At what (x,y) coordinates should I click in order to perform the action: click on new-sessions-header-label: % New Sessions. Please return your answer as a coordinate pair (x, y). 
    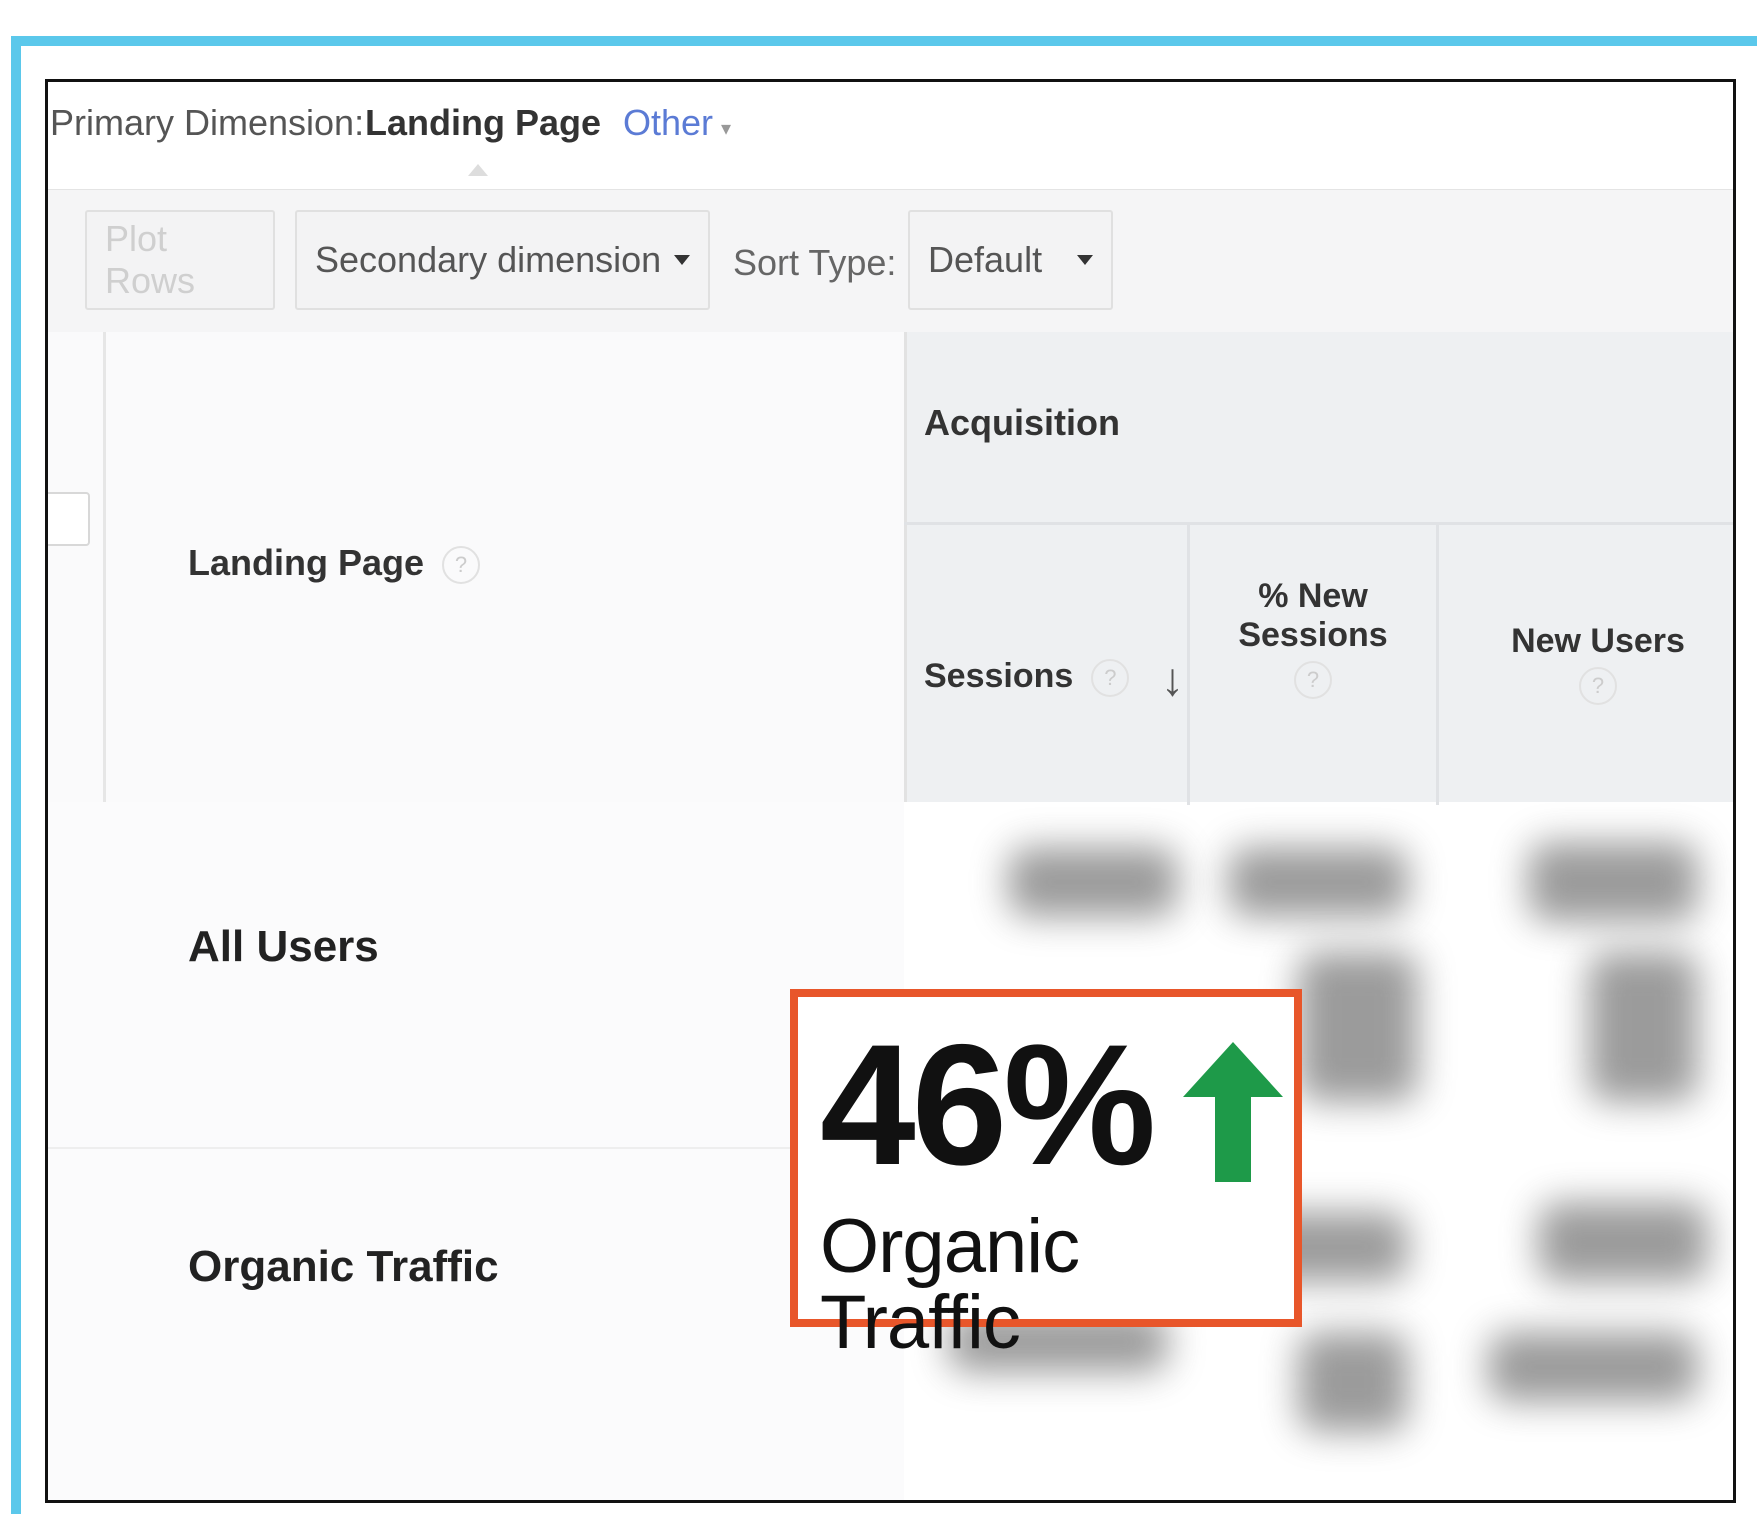
    Looking at the image, I should click on (1313, 615).